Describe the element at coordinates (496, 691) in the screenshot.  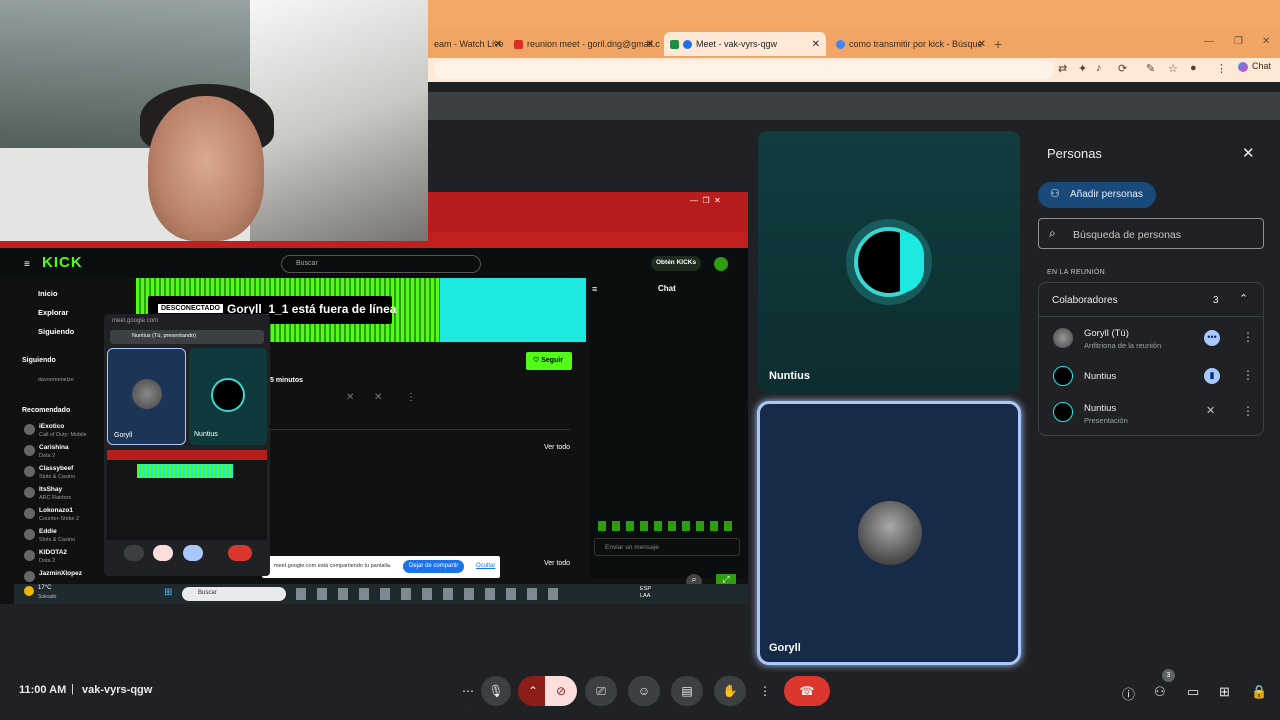
I see `mic-button: 🎙` at that location.